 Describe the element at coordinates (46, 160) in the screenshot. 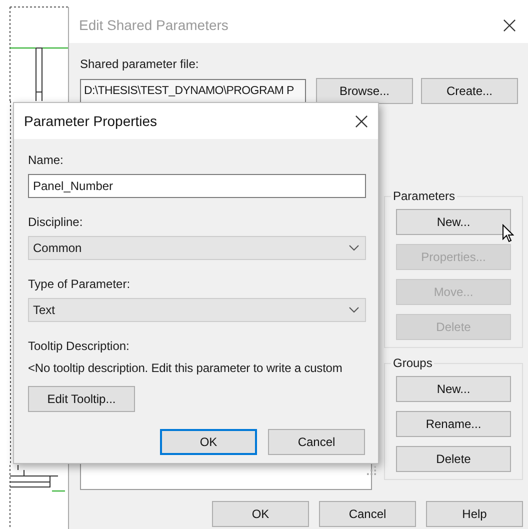

I see `field-label: Name:` at that location.